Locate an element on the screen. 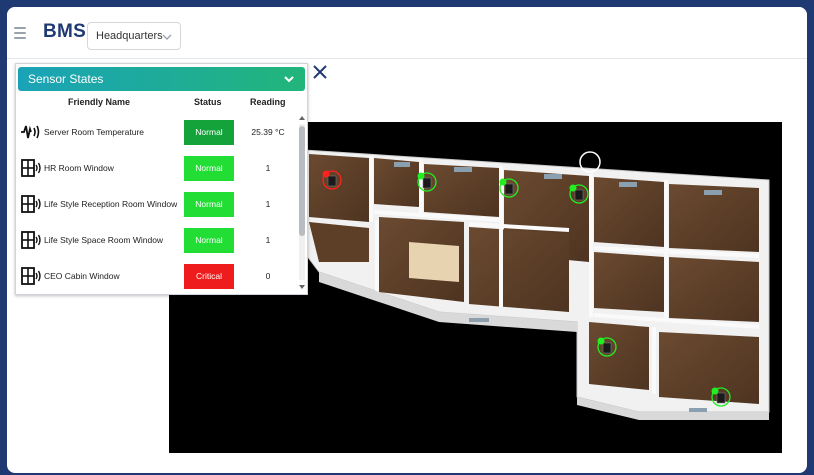 The height and width of the screenshot is (475, 814). top-bar: BMS Headquarters is located at coordinates (407, 33).